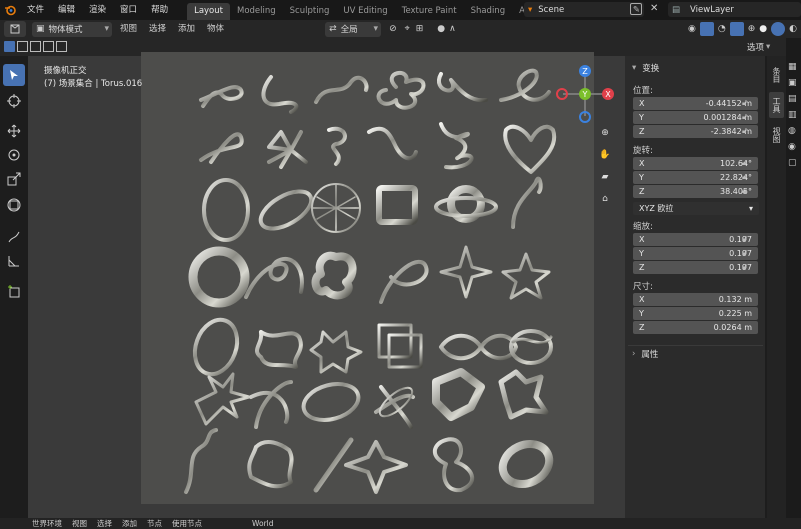  What do you see at coordinates (734, 9) in the screenshot?
I see `view-layer-selector: ▤ ViewLayer` at bounding box center [734, 9].